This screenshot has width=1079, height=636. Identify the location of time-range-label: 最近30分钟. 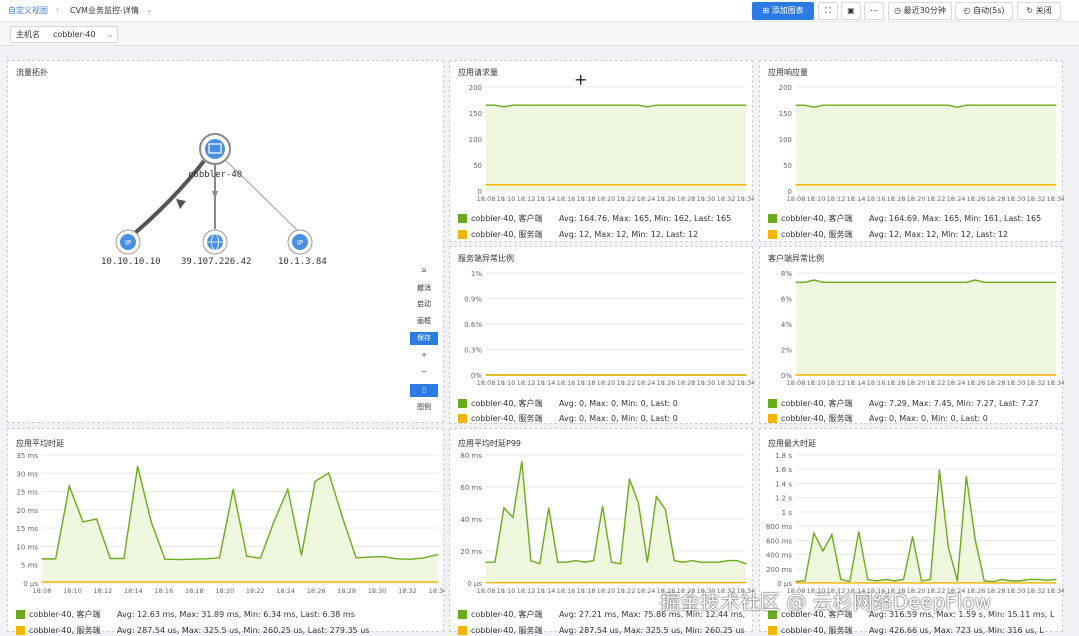
(924, 10).